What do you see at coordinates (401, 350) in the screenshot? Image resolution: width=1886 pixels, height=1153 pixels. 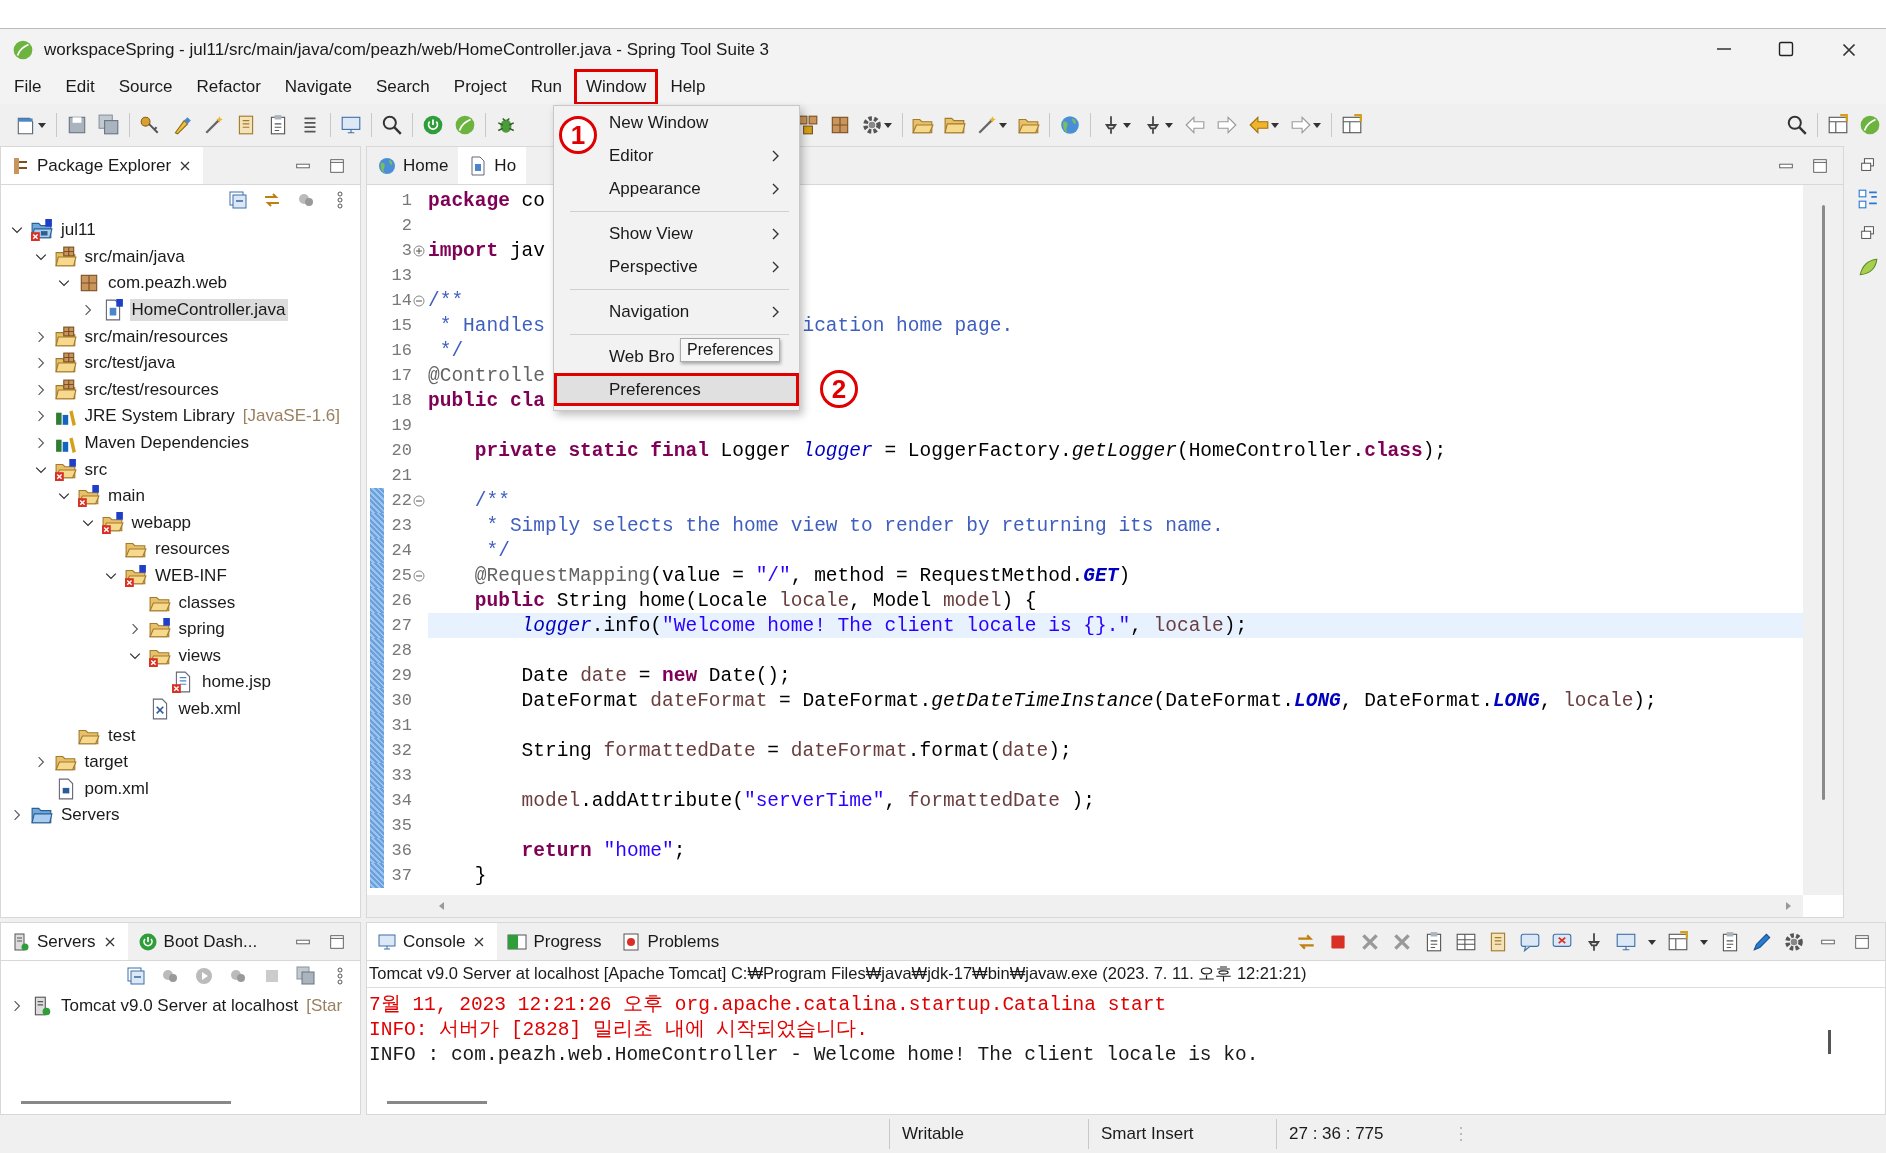 I see `line-number: 16` at bounding box center [401, 350].